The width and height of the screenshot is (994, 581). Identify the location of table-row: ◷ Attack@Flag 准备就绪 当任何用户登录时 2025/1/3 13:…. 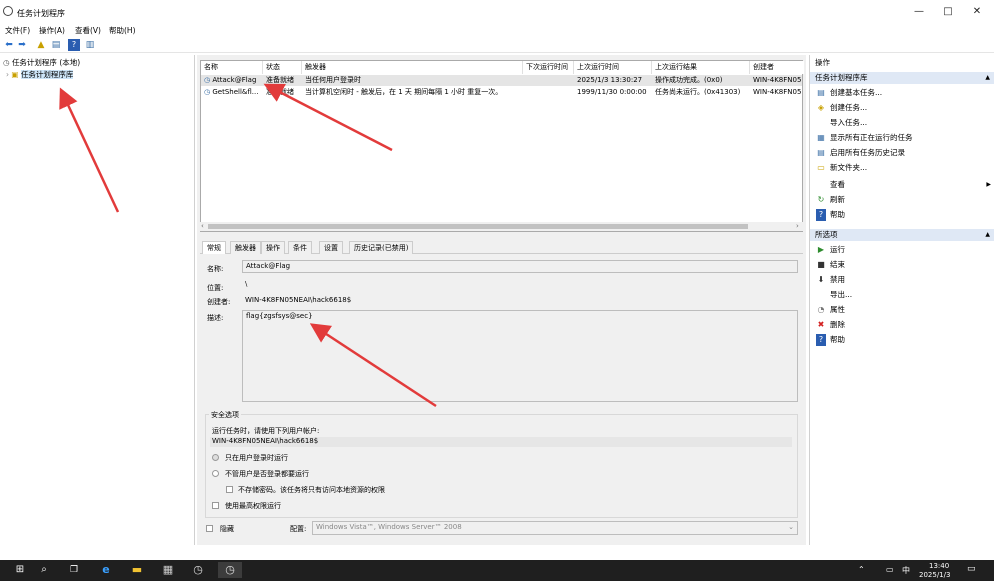
(501, 80).